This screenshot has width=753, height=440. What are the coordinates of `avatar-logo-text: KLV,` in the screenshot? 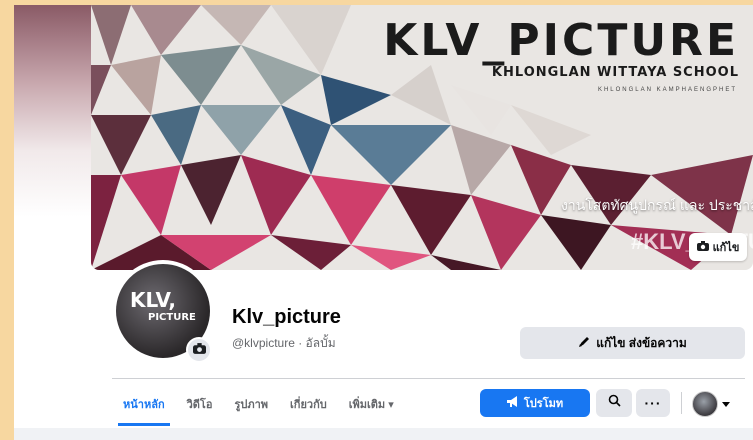 It's located at (153, 300).